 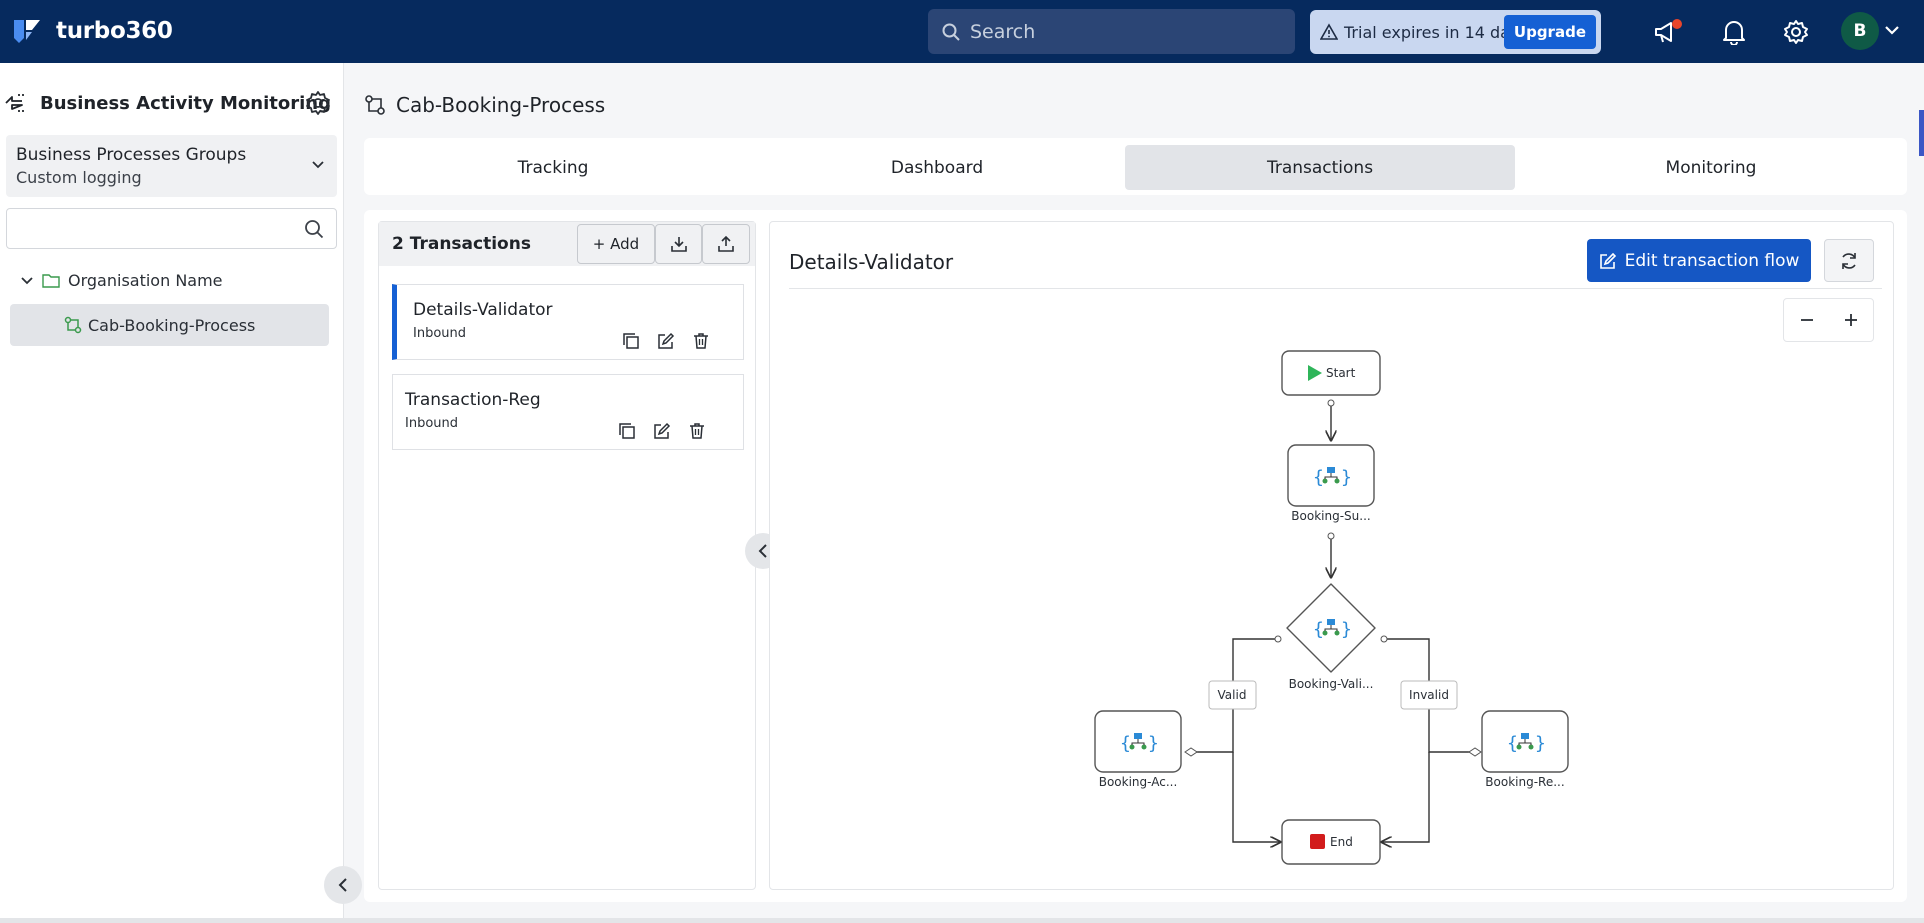 What do you see at coordinates (1549, 32) in the screenshot?
I see `upgrade-button: Upgrade` at bounding box center [1549, 32].